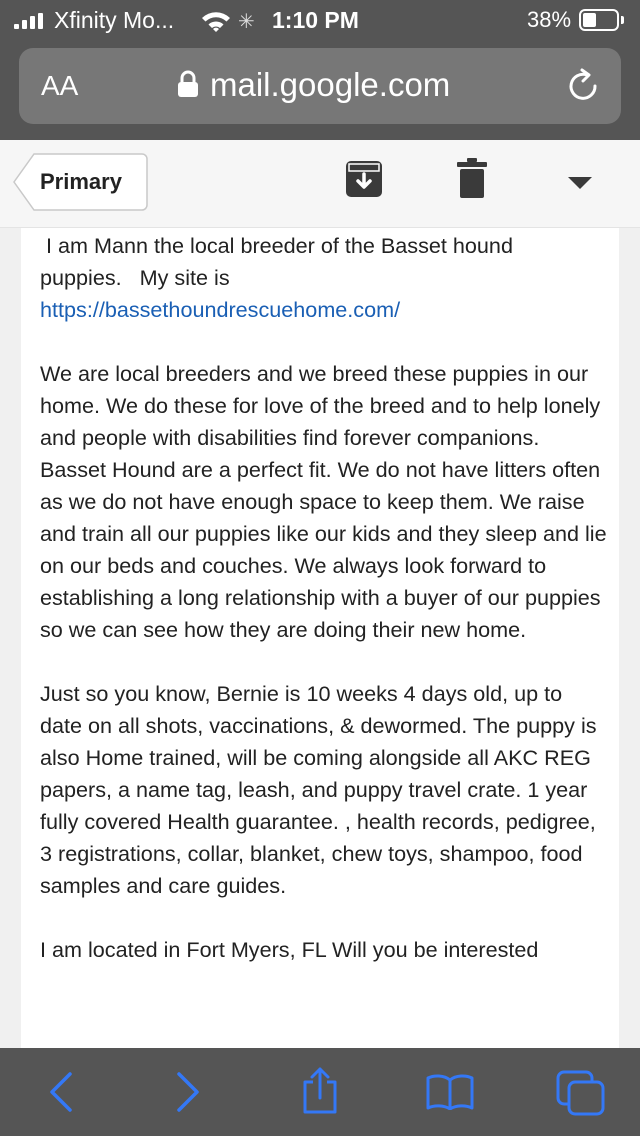  What do you see at coordinates (320, 184) in the screenshot?
I see `gmail-toolbar: Primary` at bounding box center [320, 184].